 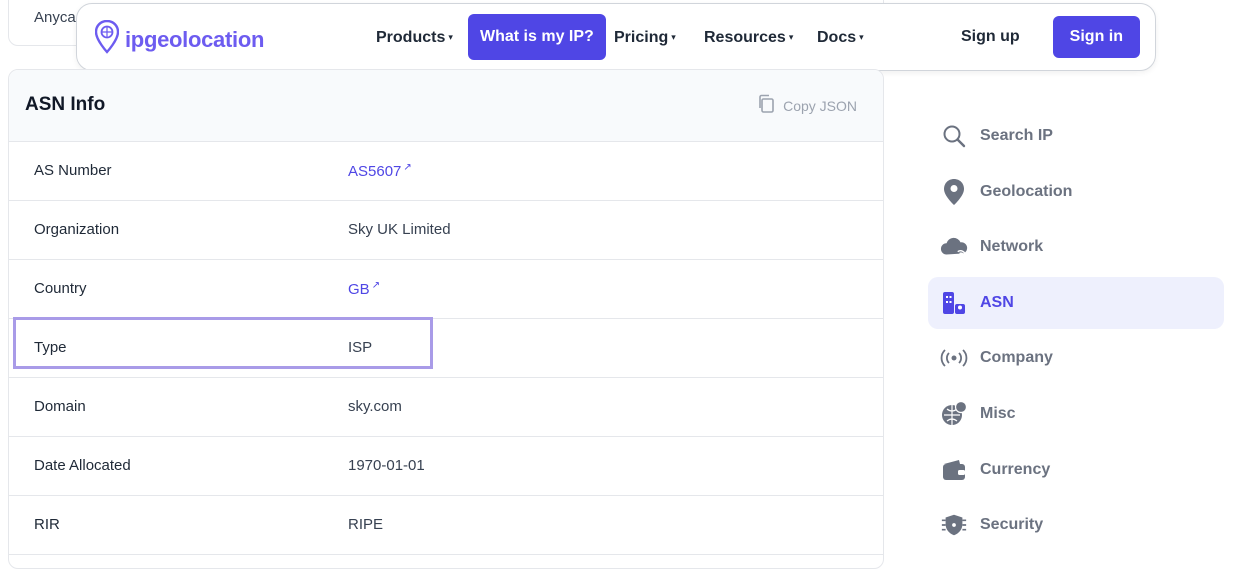 I want to click on location-pin-icon, so click(x=954, y=192).